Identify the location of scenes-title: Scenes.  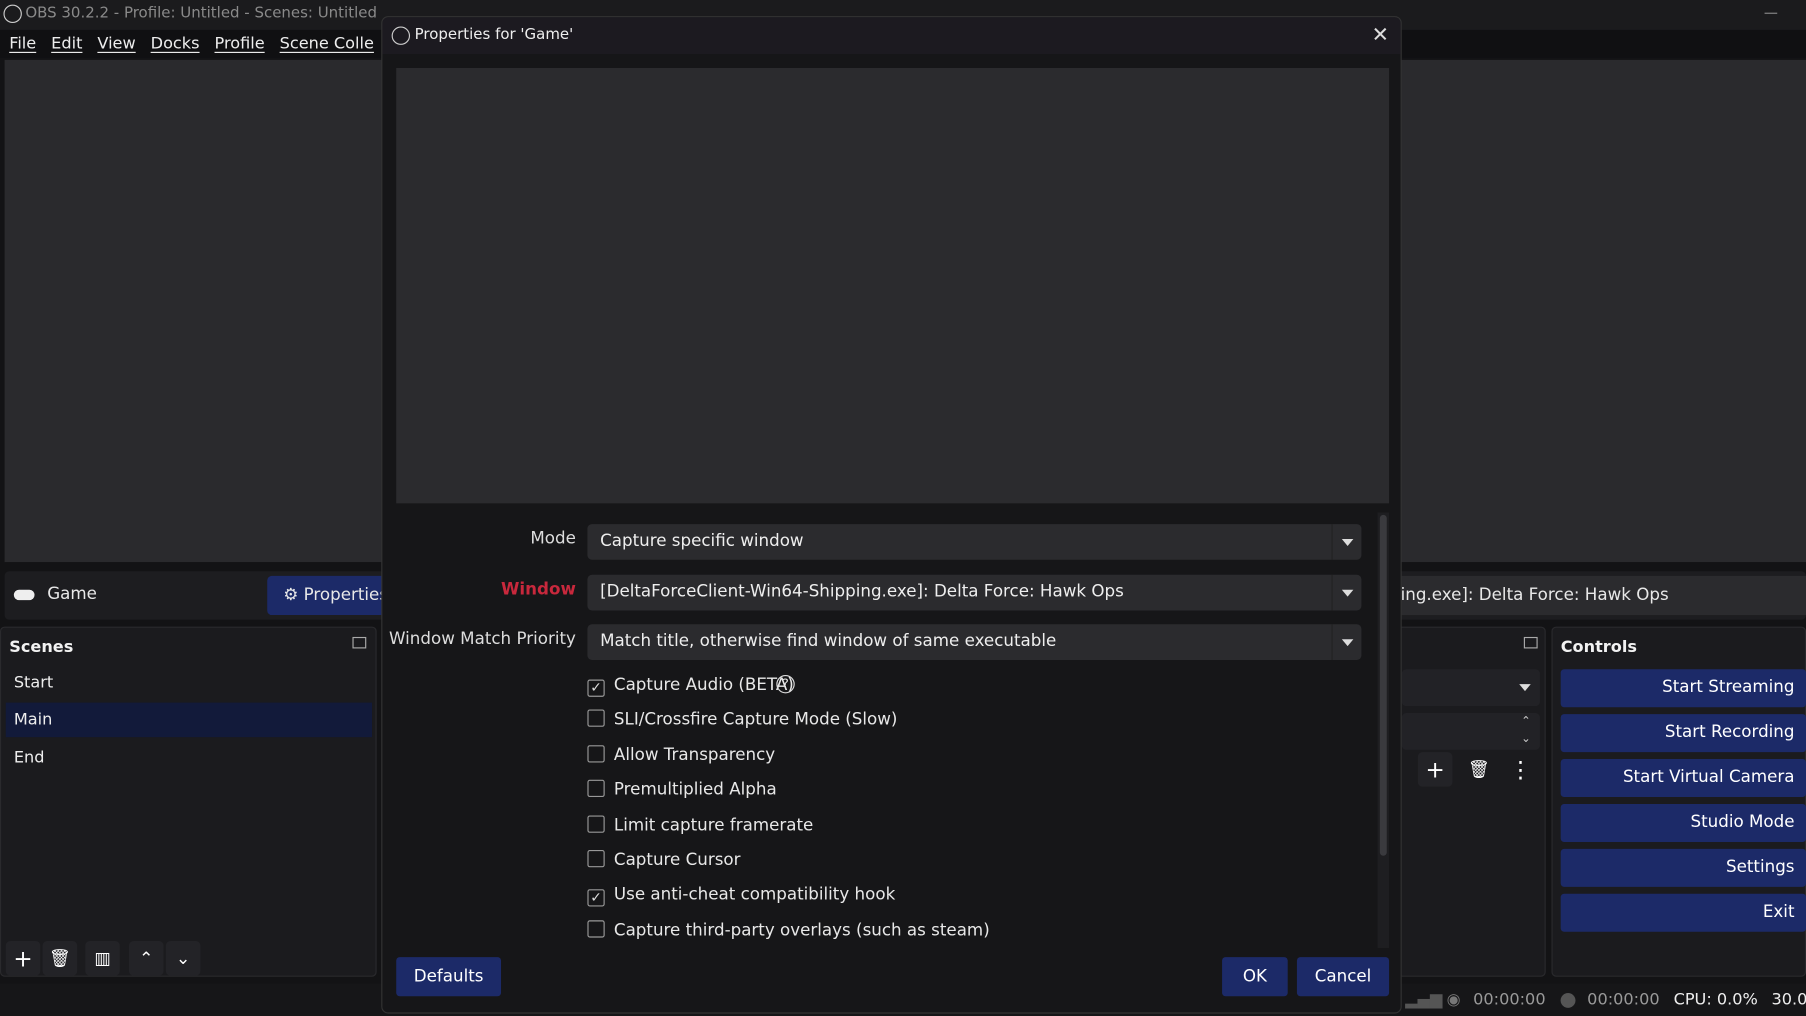
(41, 647).